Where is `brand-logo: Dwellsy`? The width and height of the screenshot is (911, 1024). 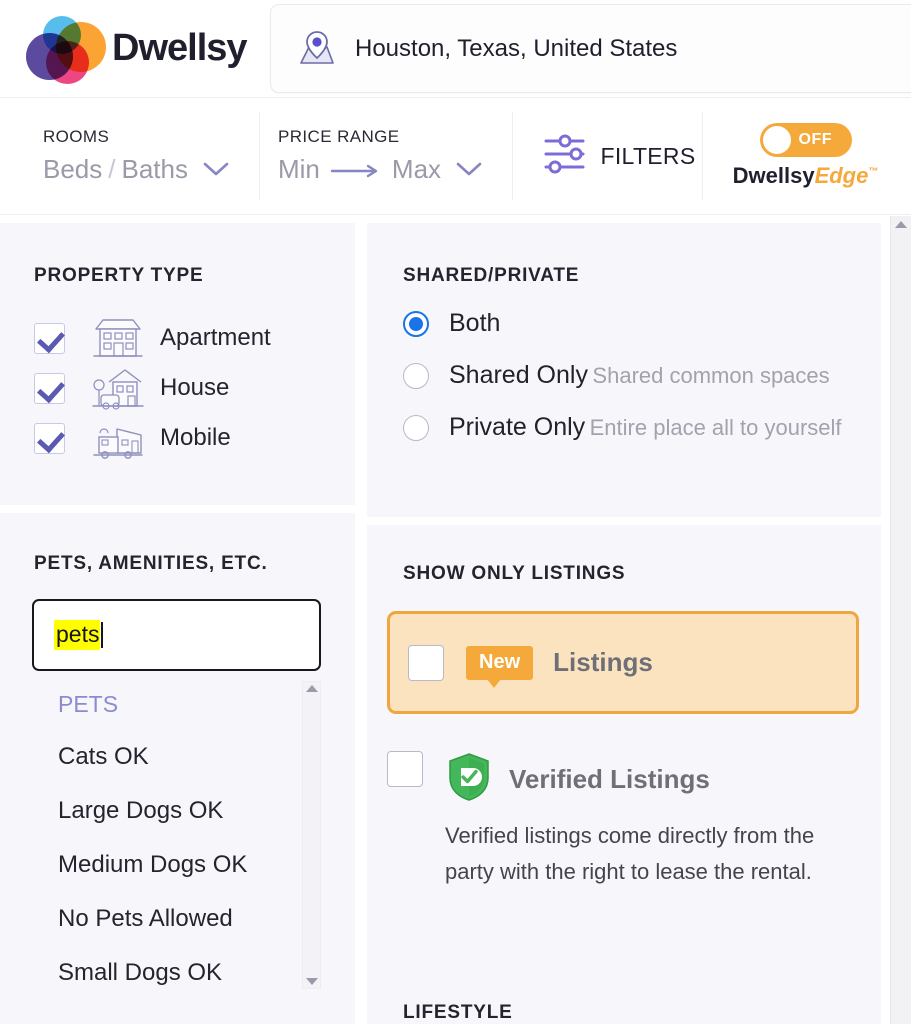 brand-logo: Dwellsy is located at coordinates (136, 49).